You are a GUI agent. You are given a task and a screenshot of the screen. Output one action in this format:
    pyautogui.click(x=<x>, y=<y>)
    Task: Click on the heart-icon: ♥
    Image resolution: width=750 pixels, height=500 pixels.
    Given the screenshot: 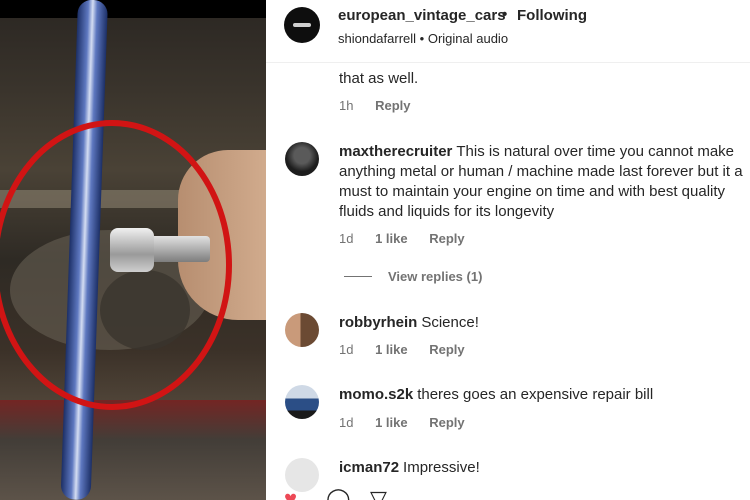 What is the action you would take?
    pyautogui.click(x=290, y=494)
    